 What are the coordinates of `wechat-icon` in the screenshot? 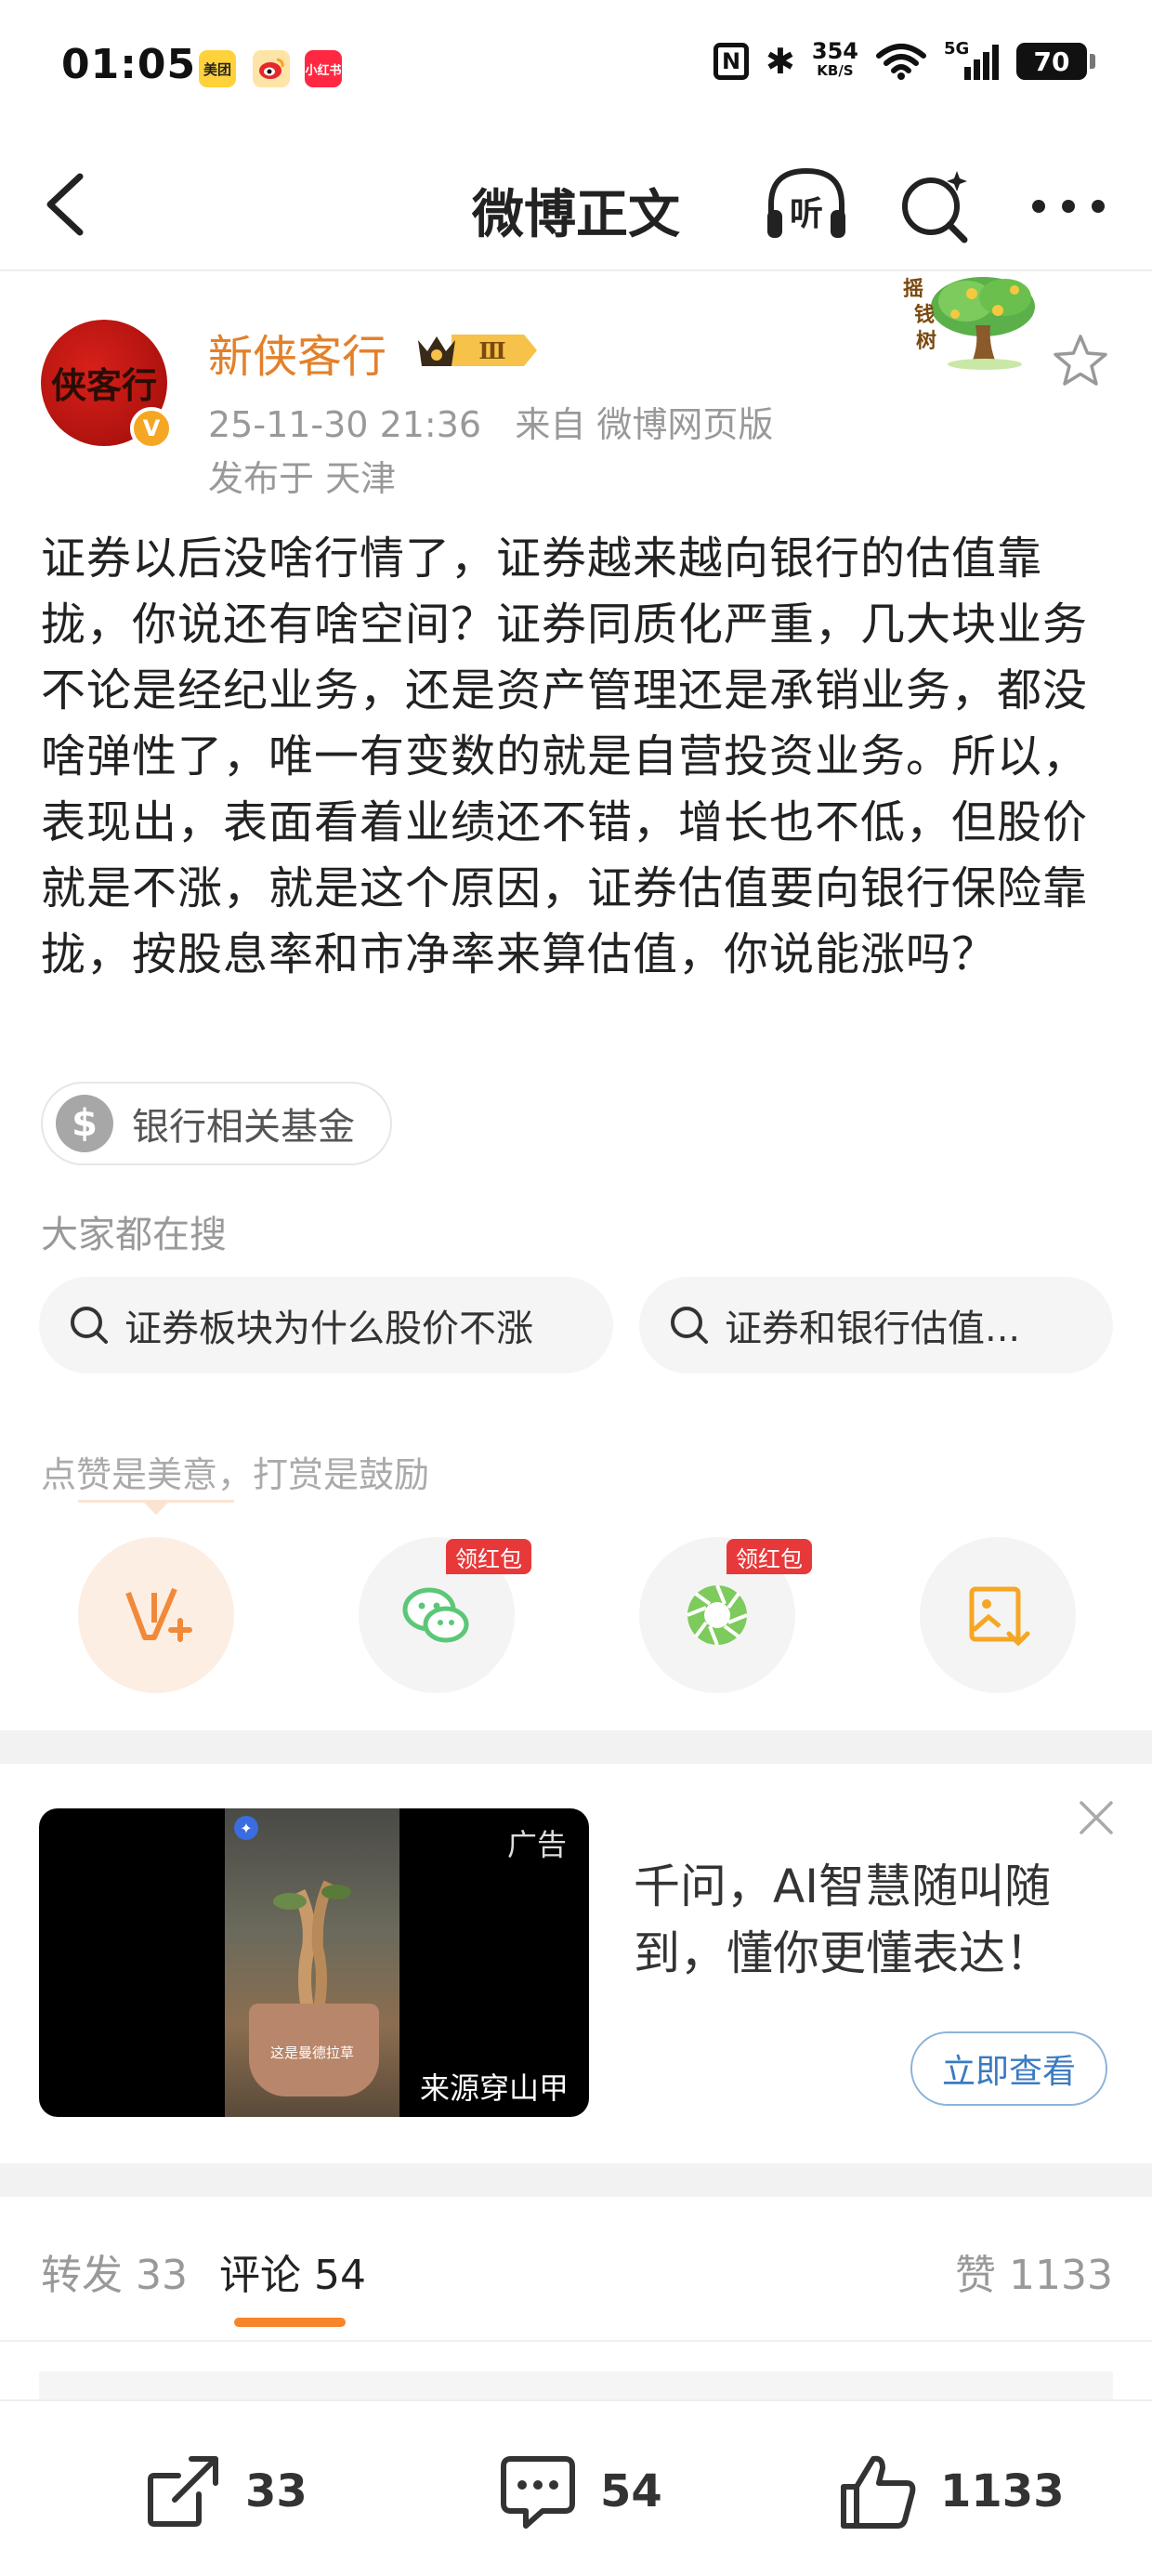 It's located at (435, 1615).